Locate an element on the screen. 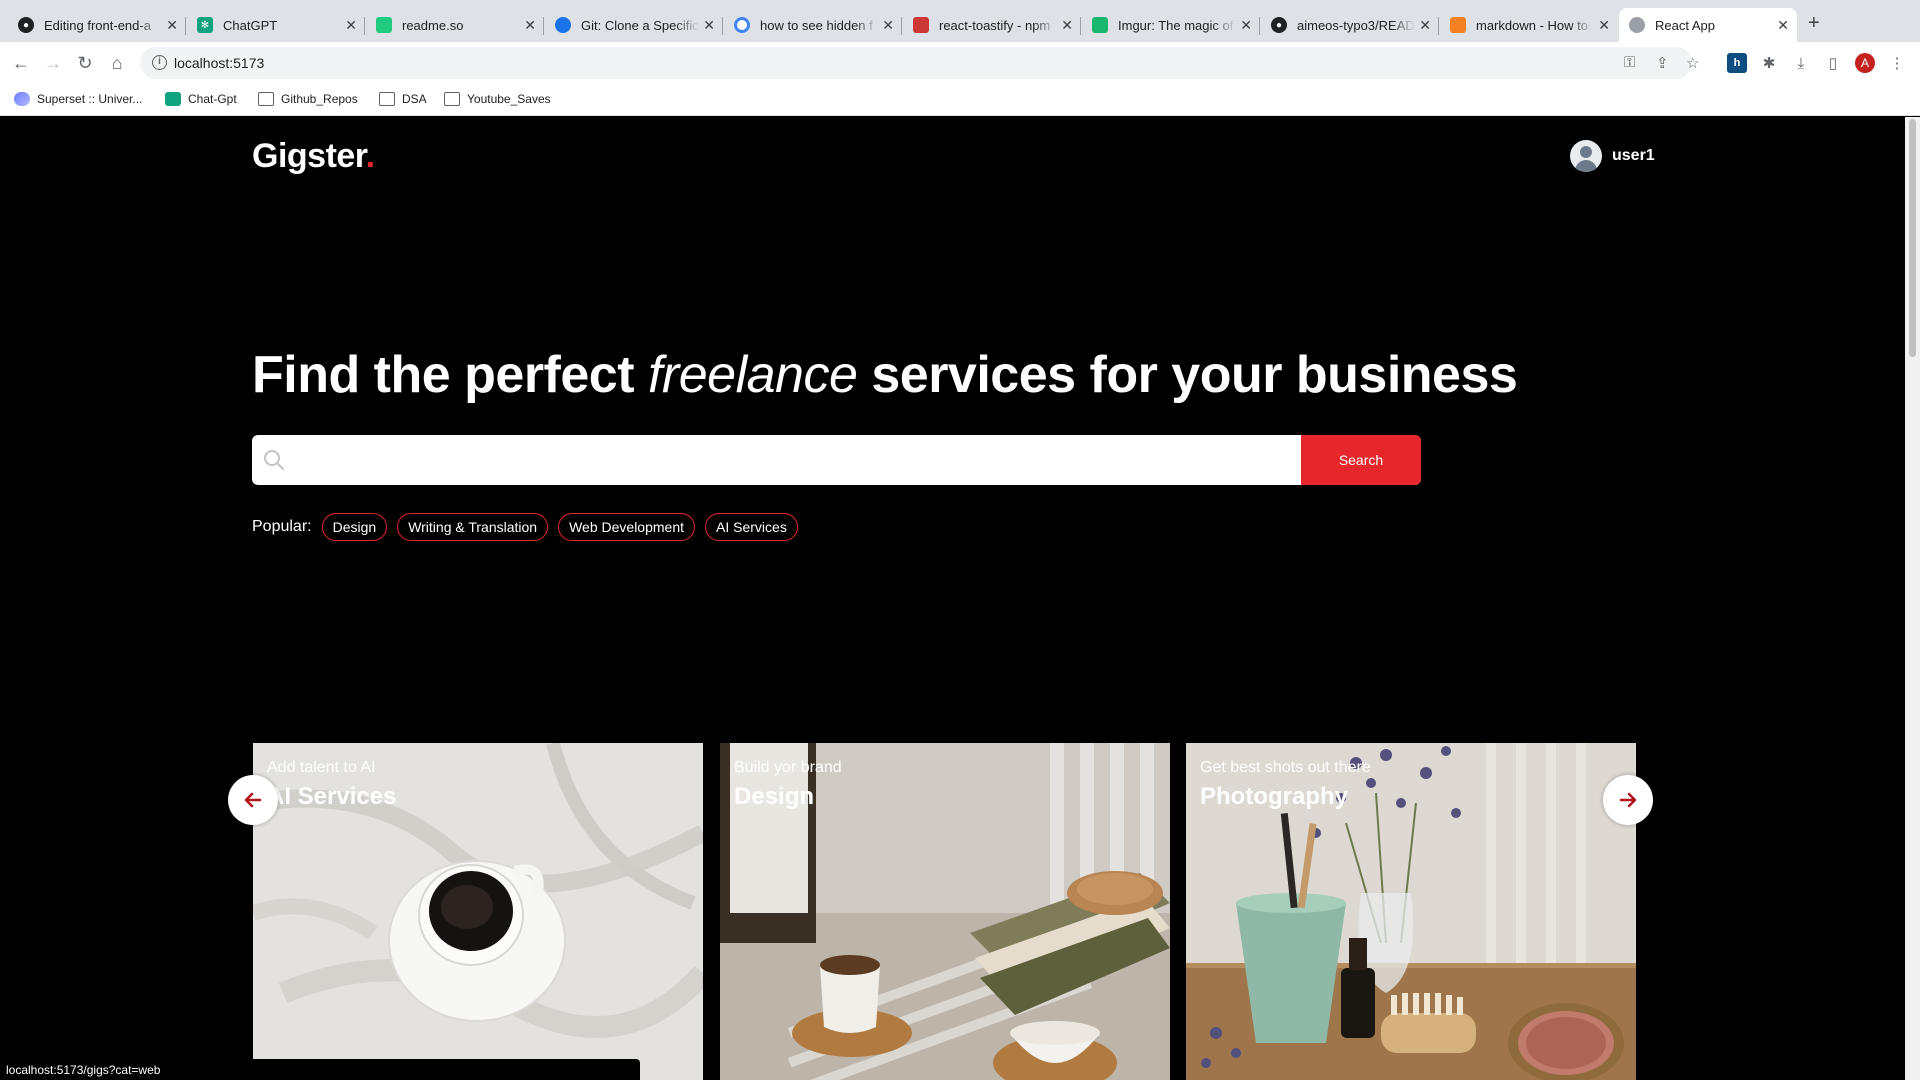 This screenshot has height=1080, width=1920. popular-tag-web-development: Web Development is located at coordinates (627, 527).